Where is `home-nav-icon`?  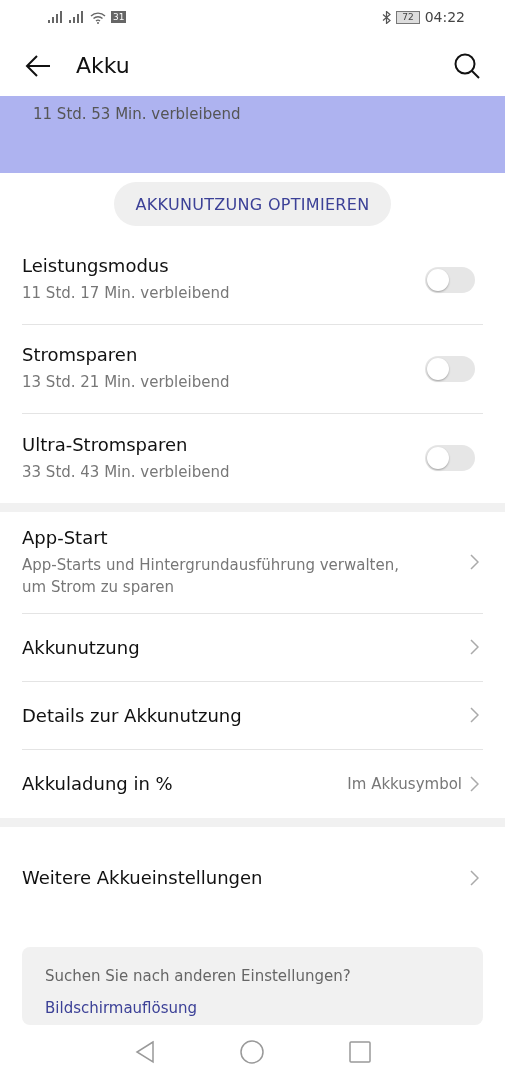 home-nav-icon is located at coordinates (251, 1052).